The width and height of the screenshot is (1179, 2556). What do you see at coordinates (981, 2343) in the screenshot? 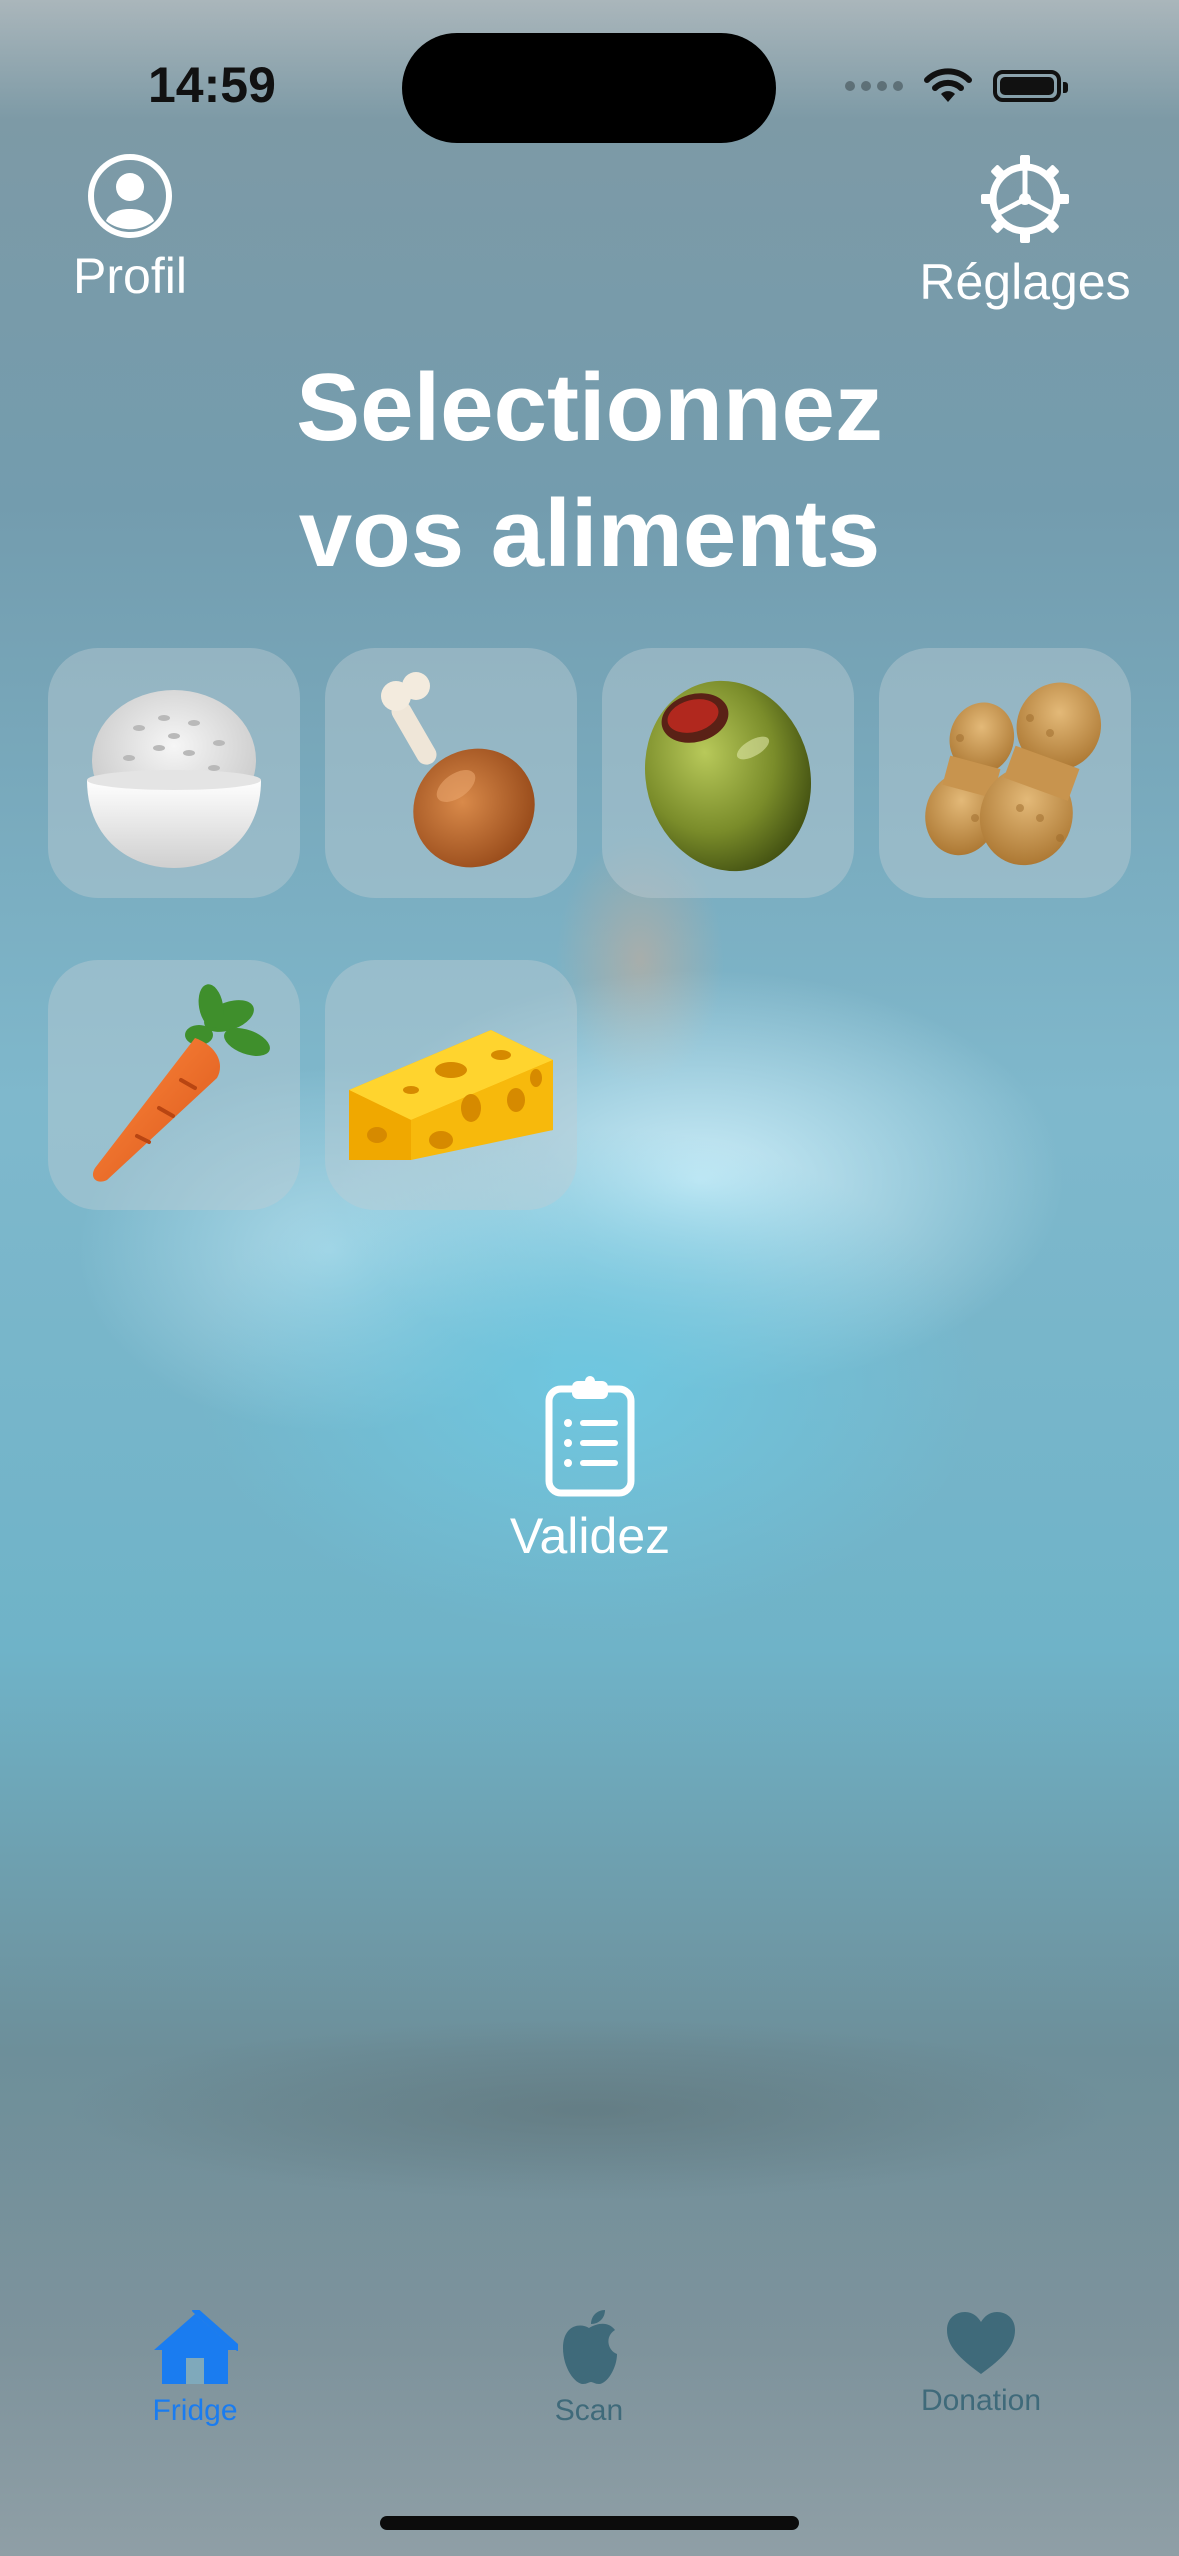
I see `heart-icon` at bounding box center [981, 2343].